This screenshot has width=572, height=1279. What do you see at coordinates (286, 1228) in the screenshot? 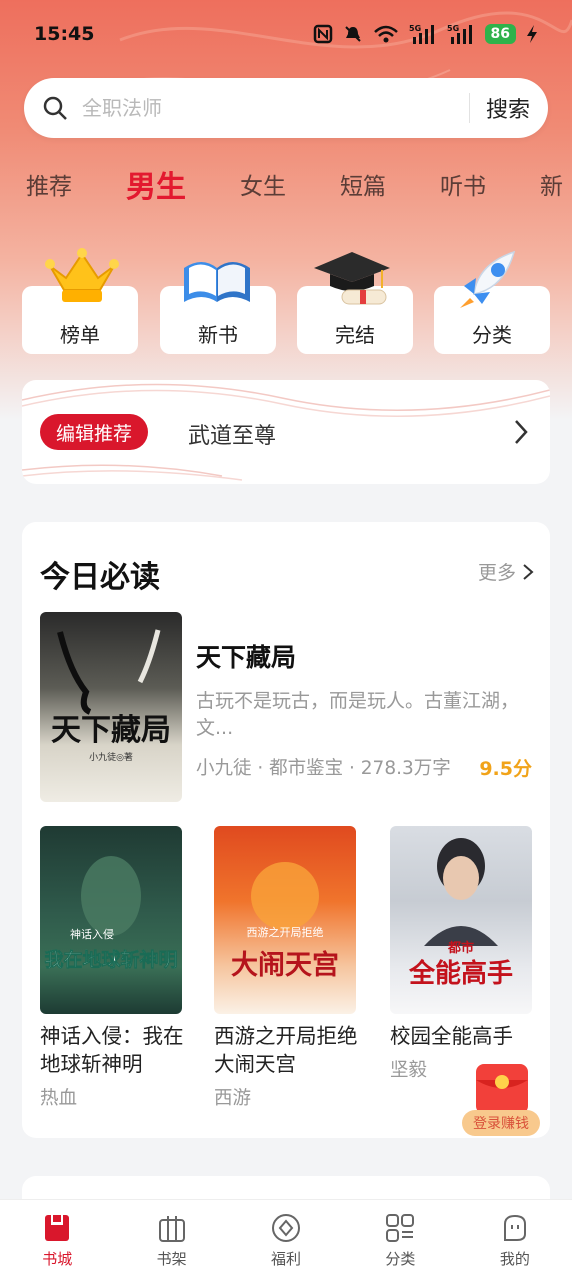
I see `welfare-icon` at bounding box center [286, 1228].